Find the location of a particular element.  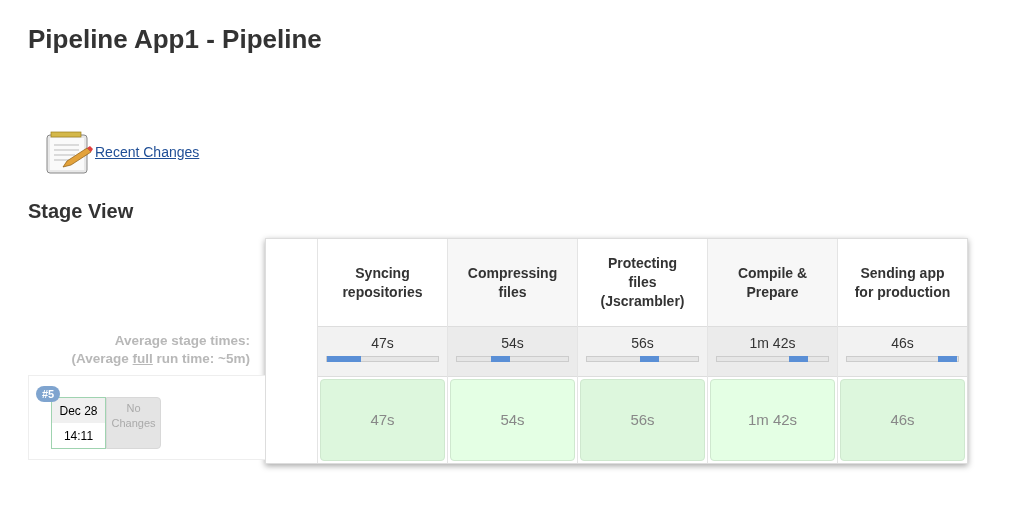

average-time: 54s is located at coordinates (512, 343).